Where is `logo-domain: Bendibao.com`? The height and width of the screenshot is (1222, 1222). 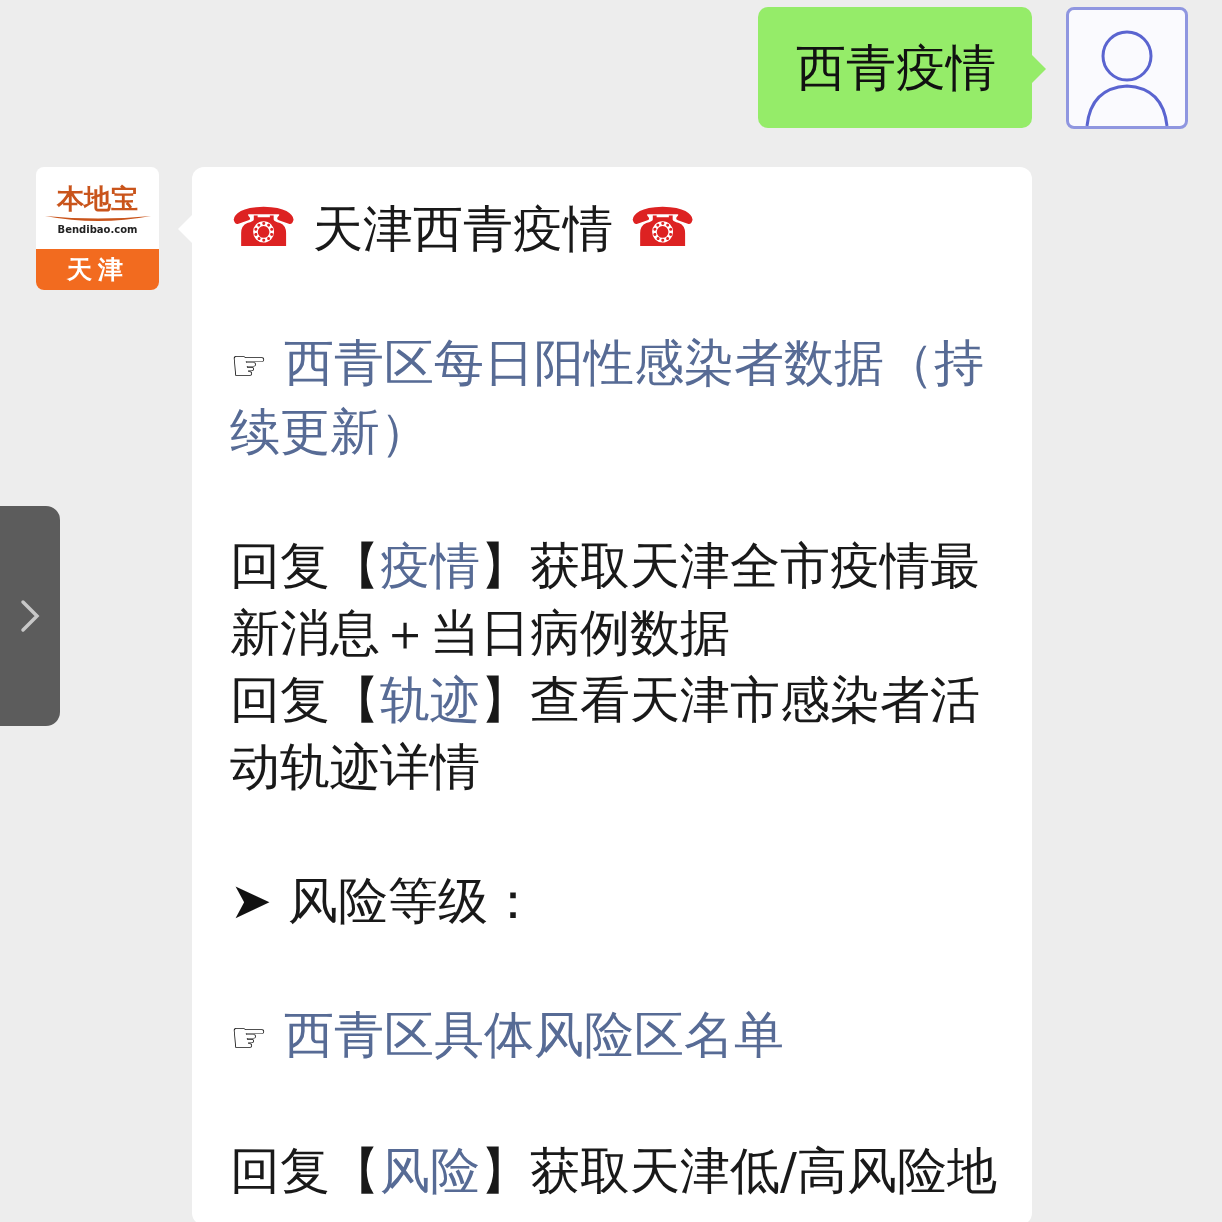
logo-domain: Bendibao.com is located at coordinates (97, 230).